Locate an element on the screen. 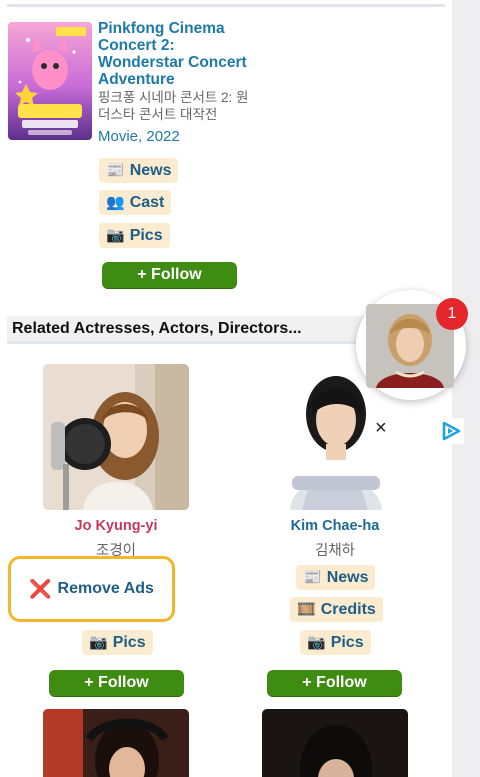  kim-chae-ha-korean-name: 김채하 is located at coordinates (335, 551).